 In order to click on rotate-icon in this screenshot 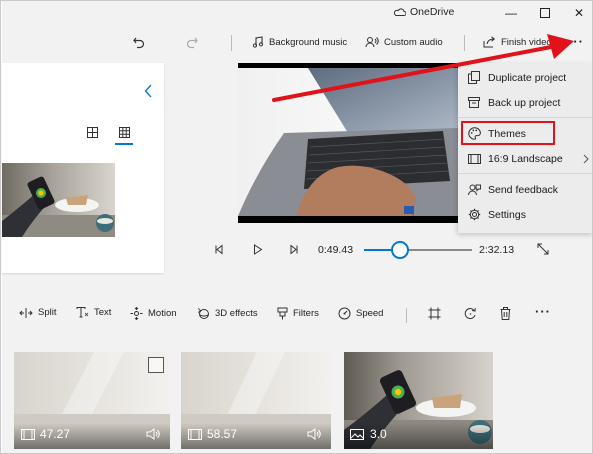, I will do `click(470, 313)`.